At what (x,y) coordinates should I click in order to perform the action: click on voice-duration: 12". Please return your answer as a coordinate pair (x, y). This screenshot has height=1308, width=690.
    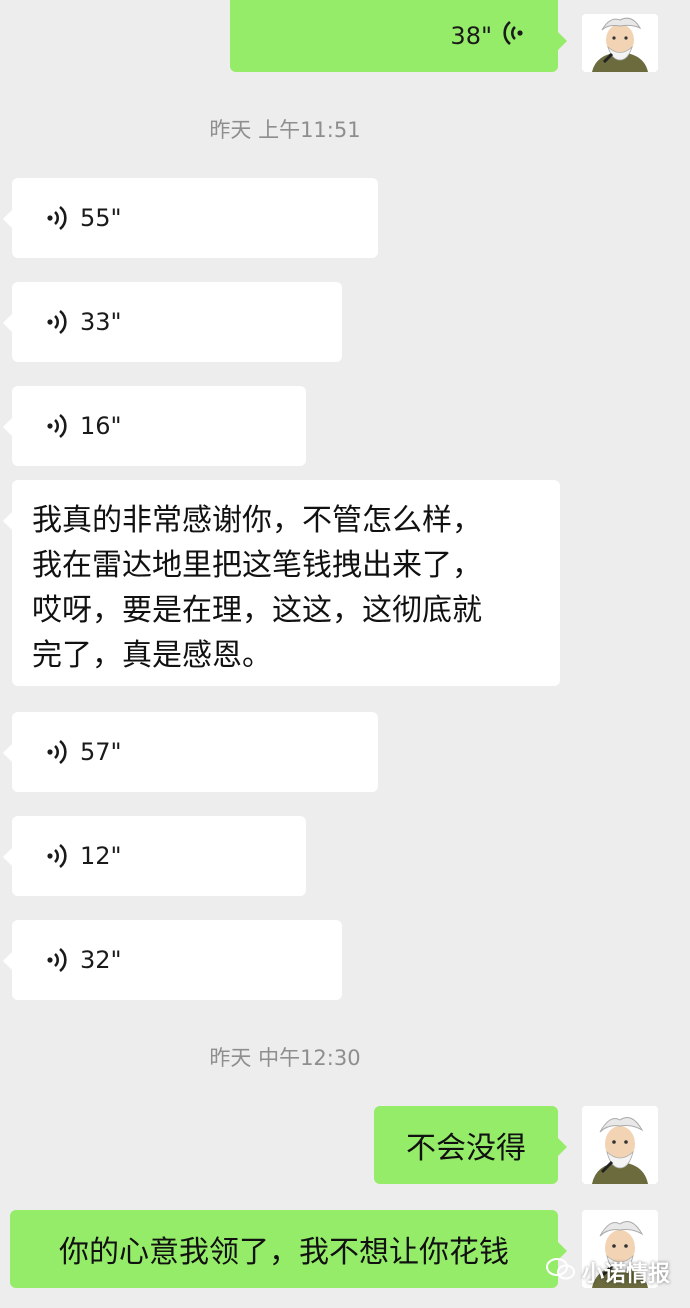
    Looking at the image, I should click on (101, 856).